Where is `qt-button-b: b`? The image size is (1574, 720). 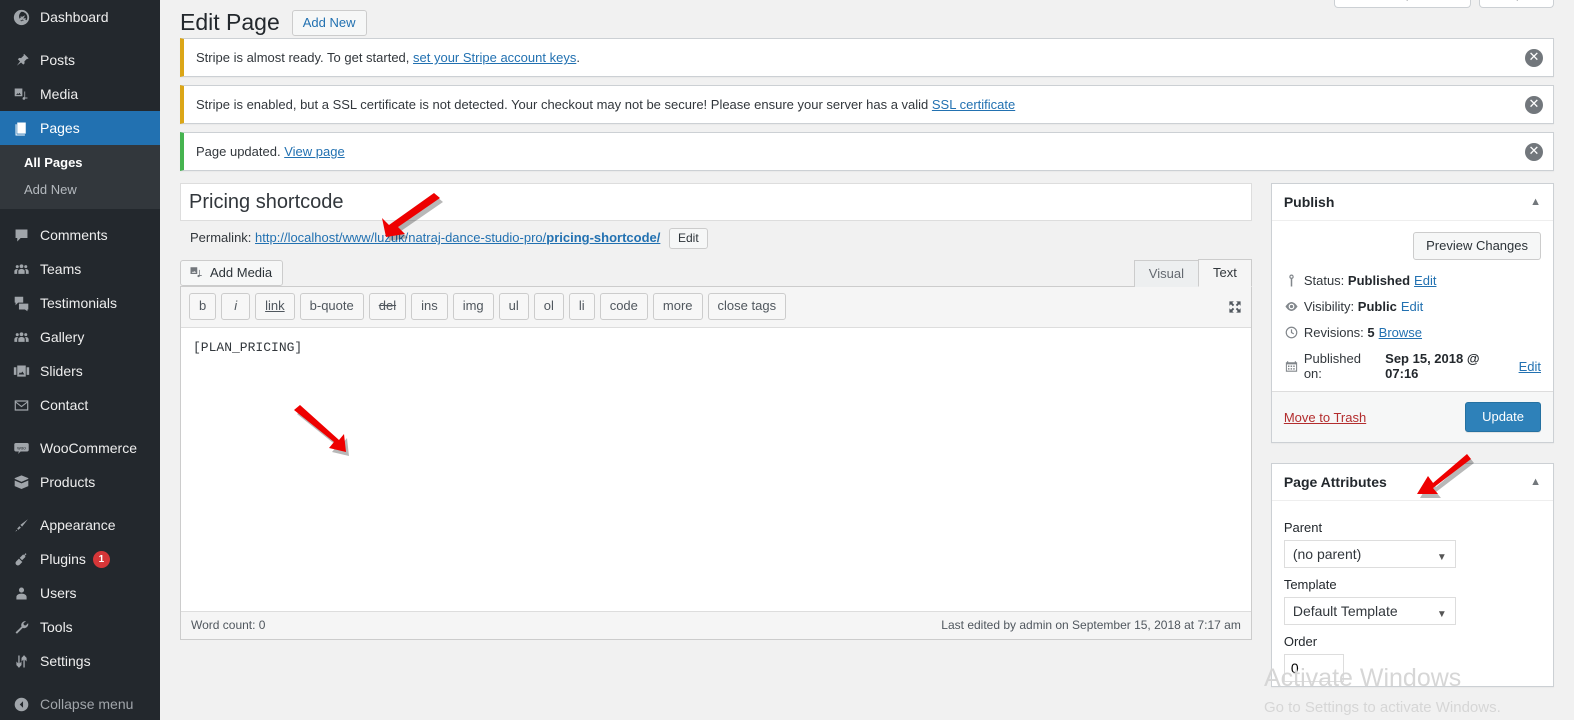 qt-button-b: b is located at coordinates (203, 306).